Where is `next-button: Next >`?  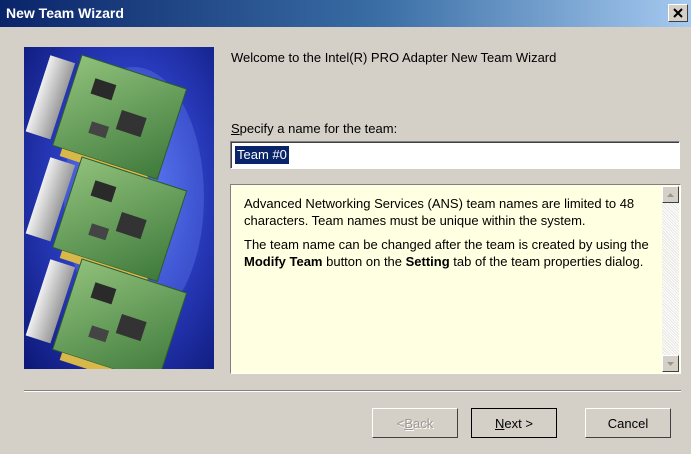
next-button: Next > is located at coordinates (514, 423).